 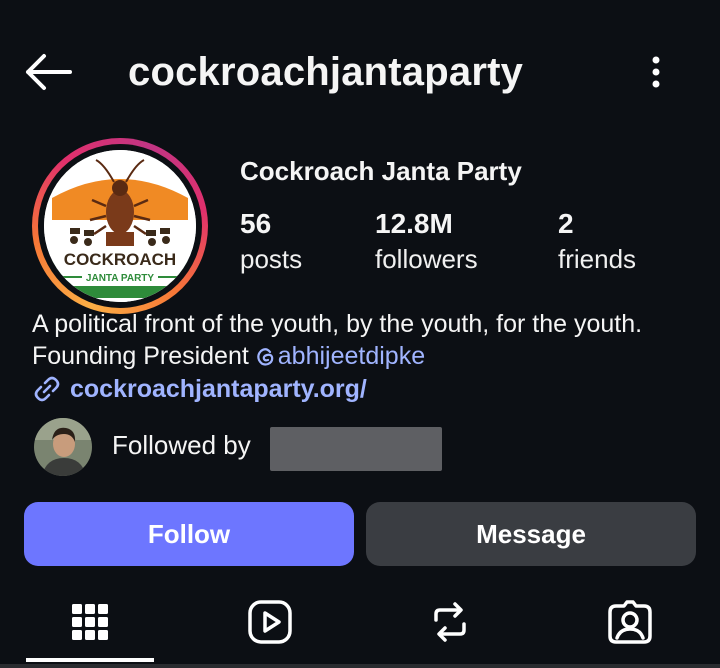 I want to click on vertical-dots-icon, so click(x=656, y=72).